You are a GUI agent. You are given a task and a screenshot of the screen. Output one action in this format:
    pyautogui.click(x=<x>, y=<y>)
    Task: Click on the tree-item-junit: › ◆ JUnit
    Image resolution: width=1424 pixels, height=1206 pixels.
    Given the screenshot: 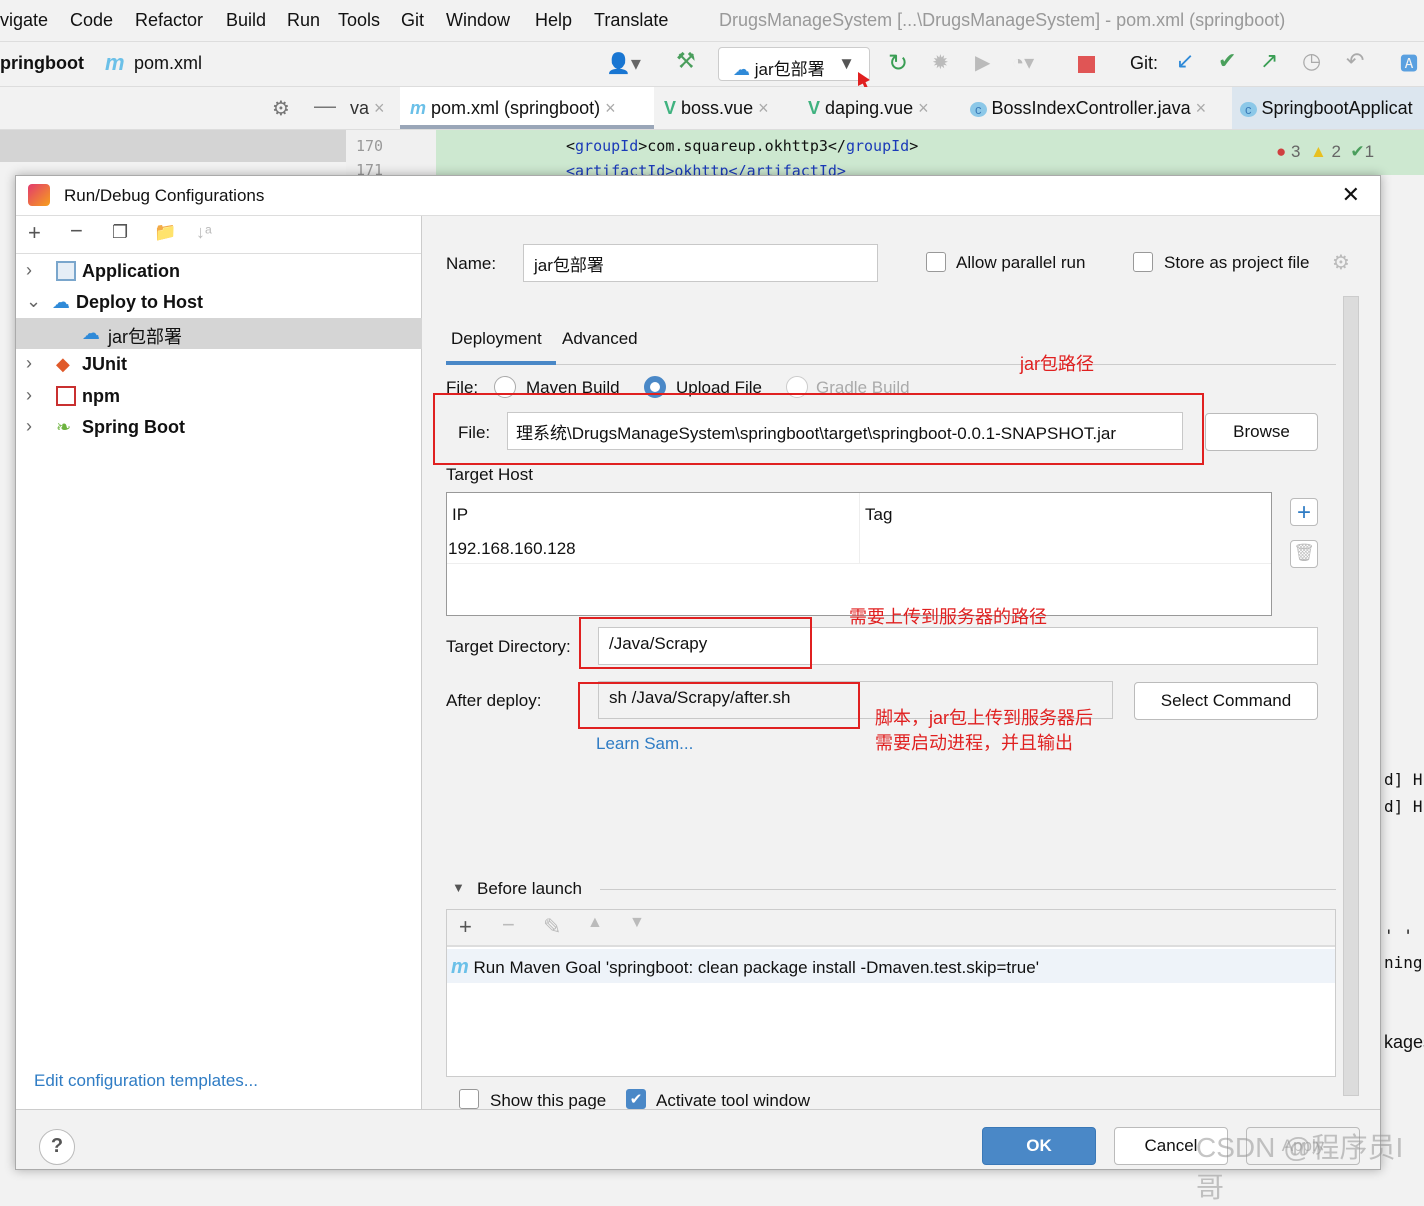 What is the action you would take?
    pyautogui.click(x=219, y=364)
    